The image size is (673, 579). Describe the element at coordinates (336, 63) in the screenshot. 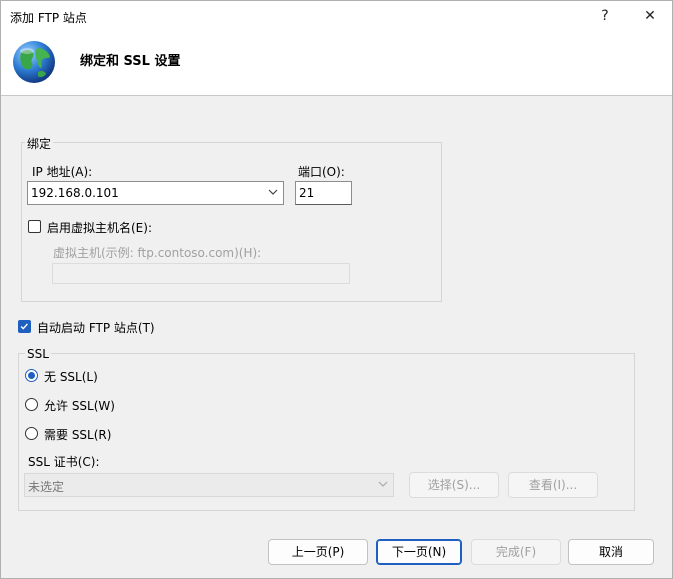

I see `wizard-header: 绑定和 SSL 设置` at that location.